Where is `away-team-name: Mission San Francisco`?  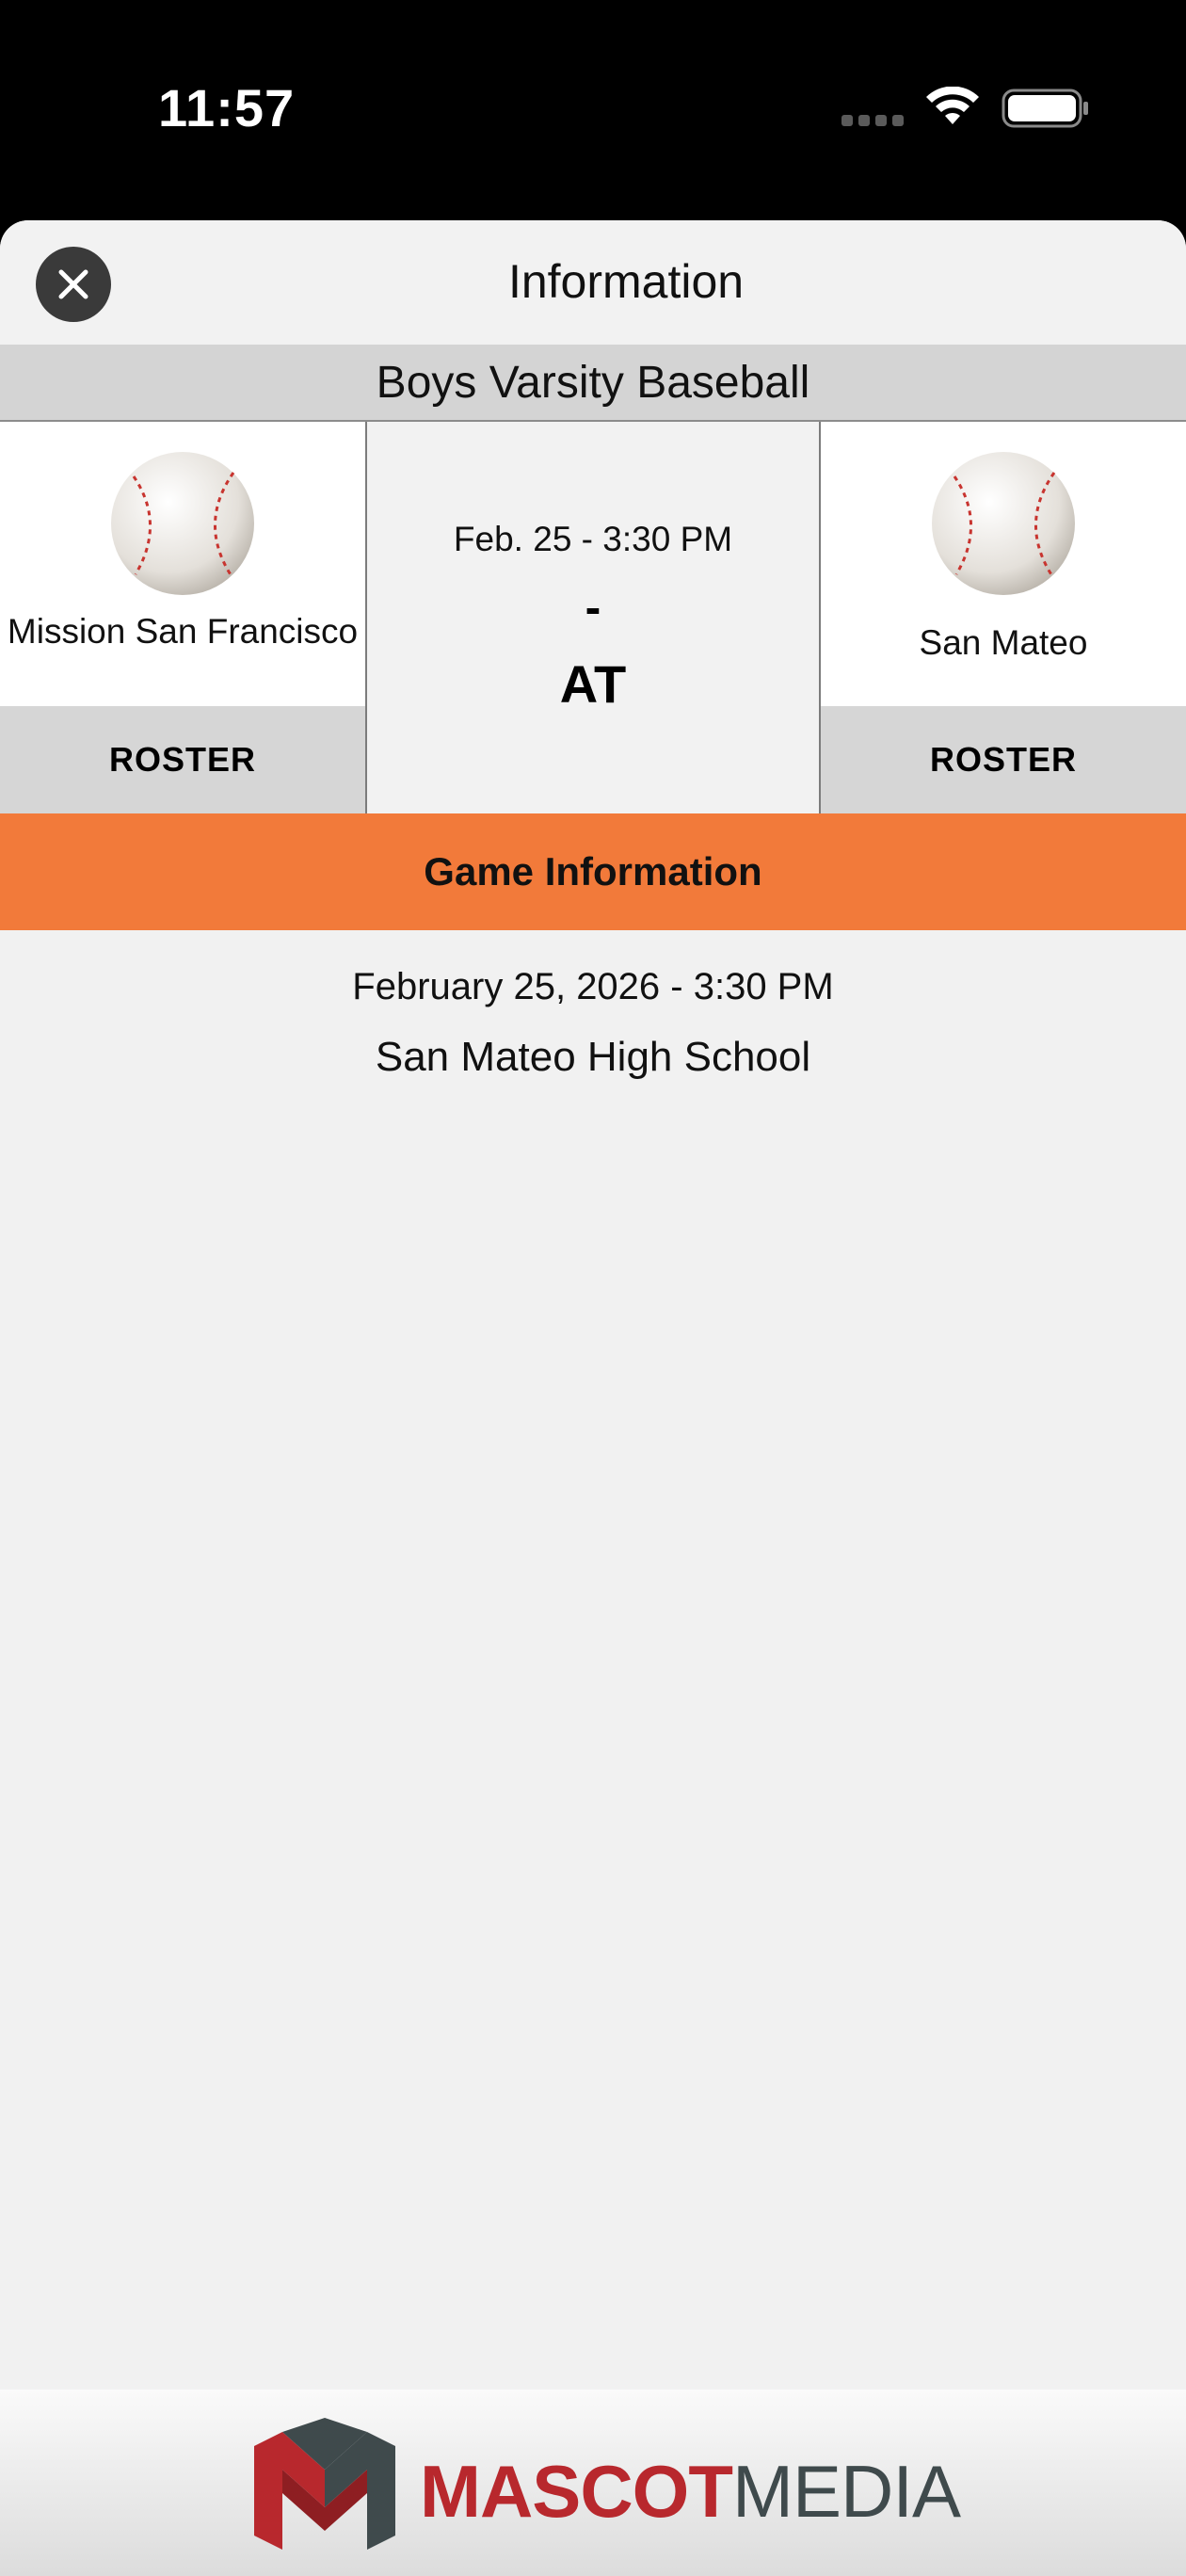
away-team-name: Mission San Francisco is located at coordinates (183, 631).